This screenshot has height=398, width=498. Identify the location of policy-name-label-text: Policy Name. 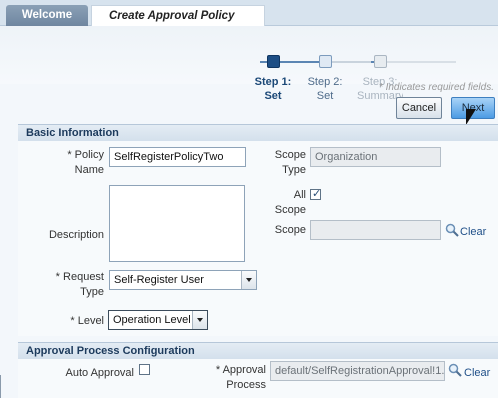
(89, 162).